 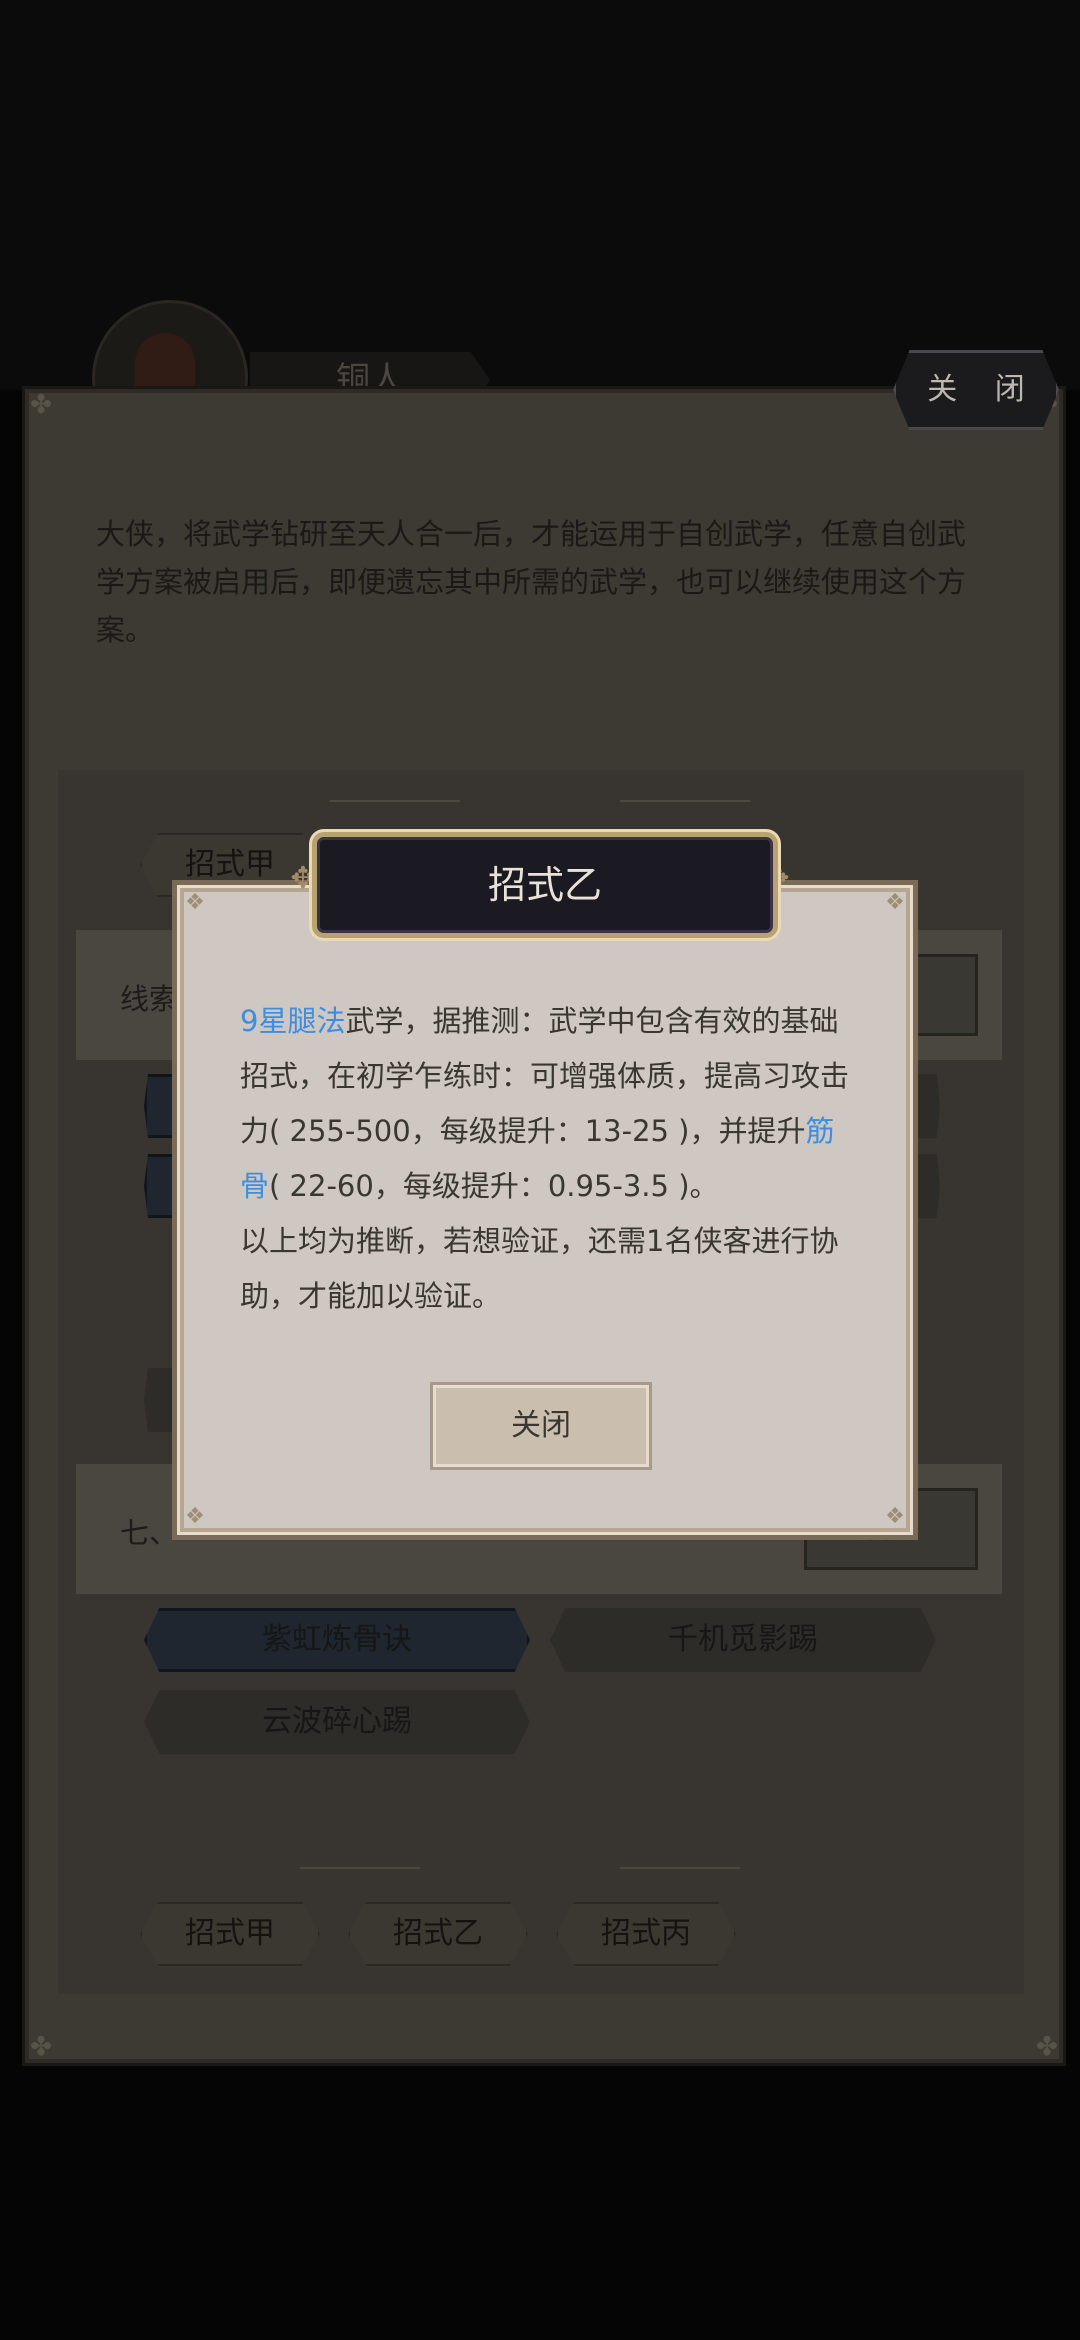 What do you see at coordinates (438, 1934) in the screenshot?
I see `tab-scheme-b: 招式乙` at bounding box center [438, 1934].